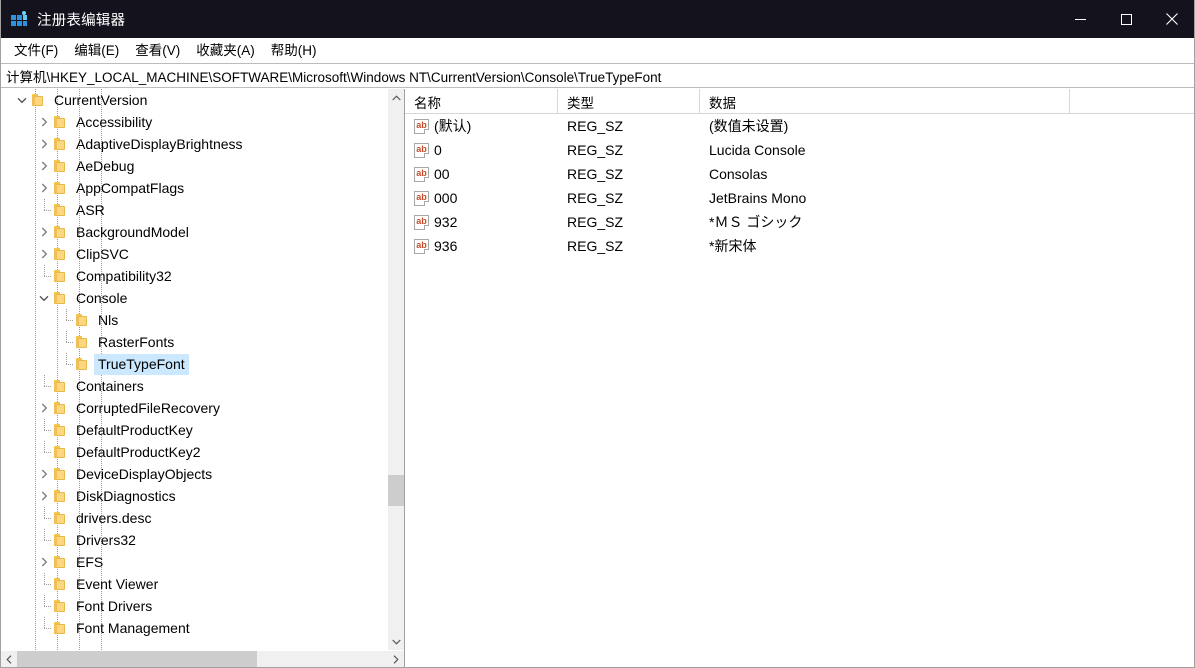 This screenshot has width=1195, height=668. I want to click on menu-help: 帮助(H), so click(294, 51).